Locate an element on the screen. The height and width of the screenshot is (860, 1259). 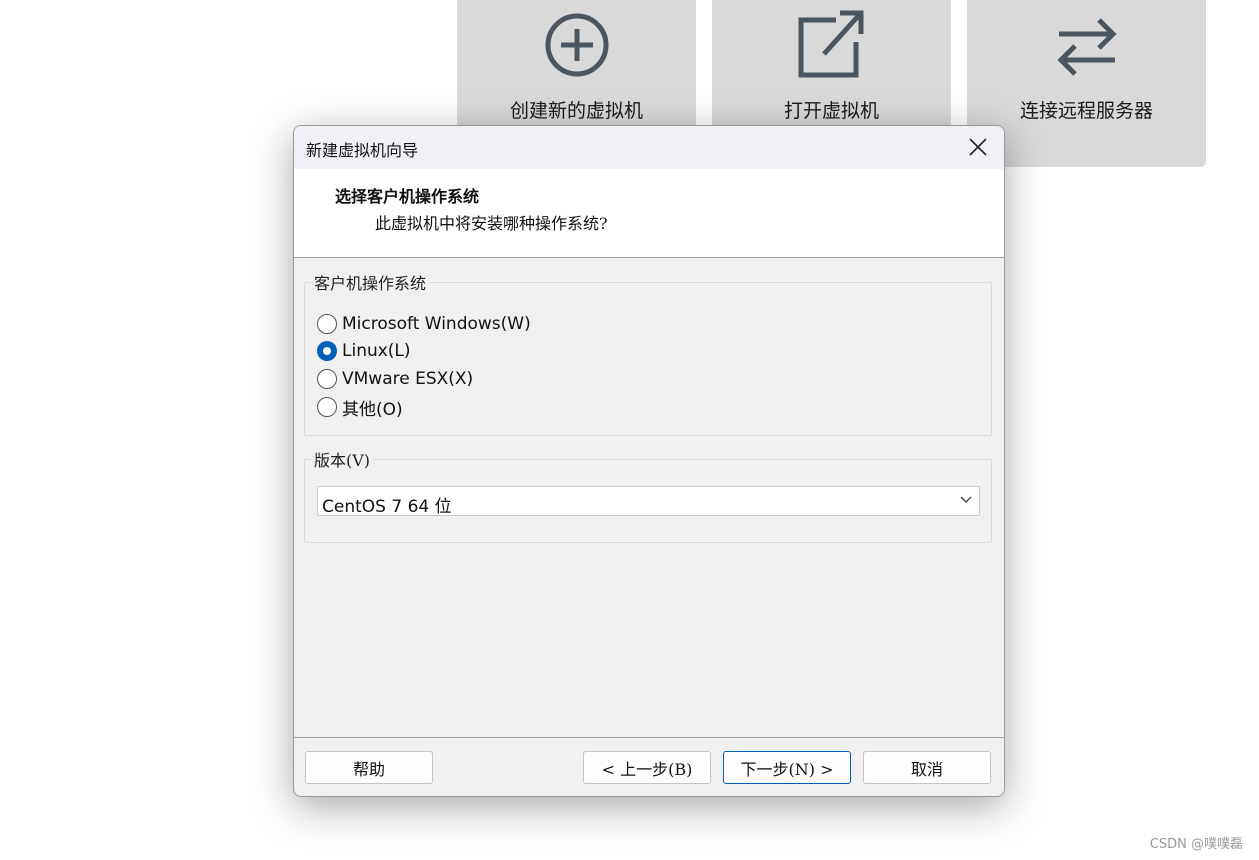
radio-label: 其他(O) is located at coordinates (372, 409).